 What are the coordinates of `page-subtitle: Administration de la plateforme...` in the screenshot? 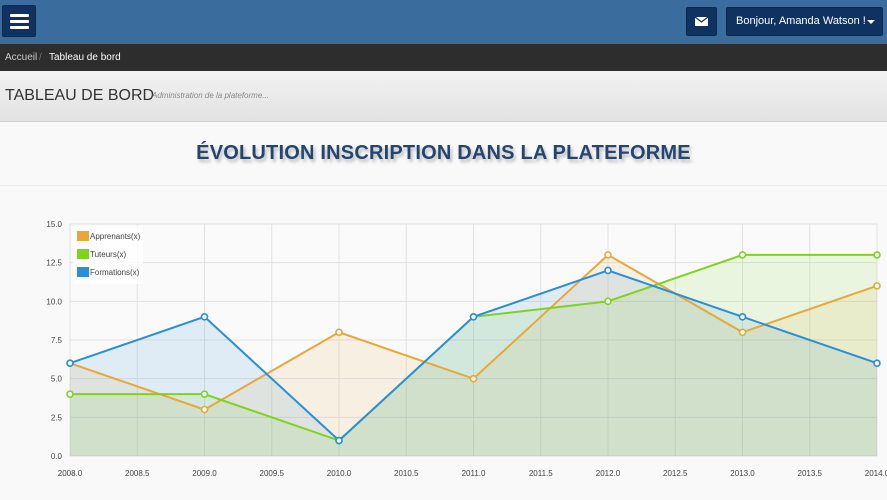 It's located at (210, 95).